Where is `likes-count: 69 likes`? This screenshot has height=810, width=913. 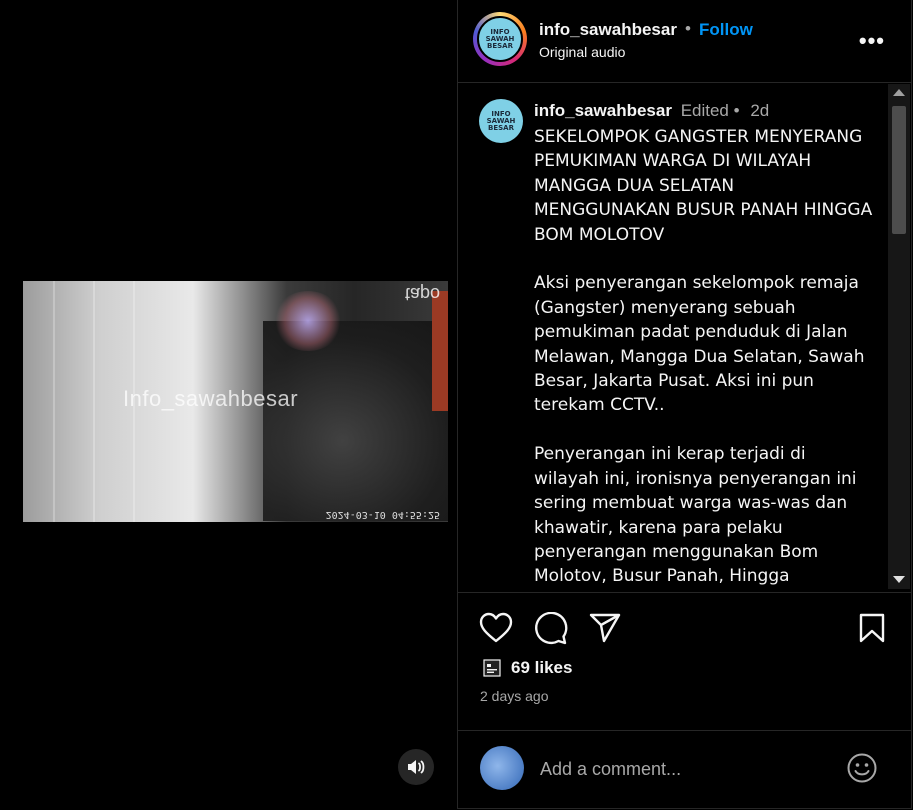 likes-count: 69 likes is located at coordinates (541, 668).